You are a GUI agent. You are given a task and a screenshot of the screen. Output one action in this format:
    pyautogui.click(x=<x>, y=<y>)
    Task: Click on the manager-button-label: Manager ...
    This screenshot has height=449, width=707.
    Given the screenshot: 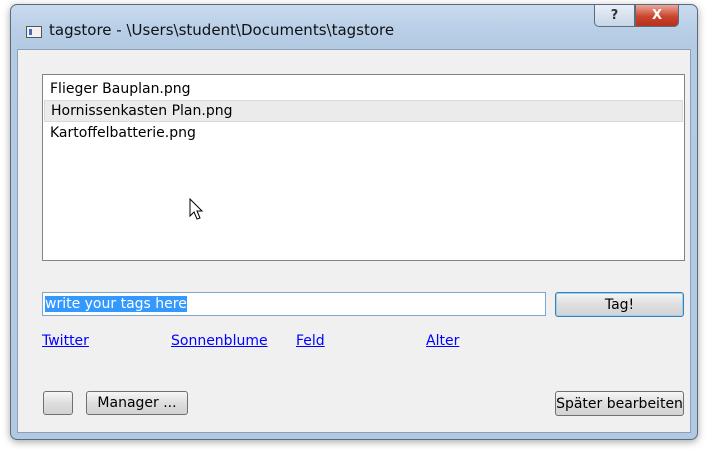 What is the action you would take?
    pyautogui.click(x=137, y=403)
    